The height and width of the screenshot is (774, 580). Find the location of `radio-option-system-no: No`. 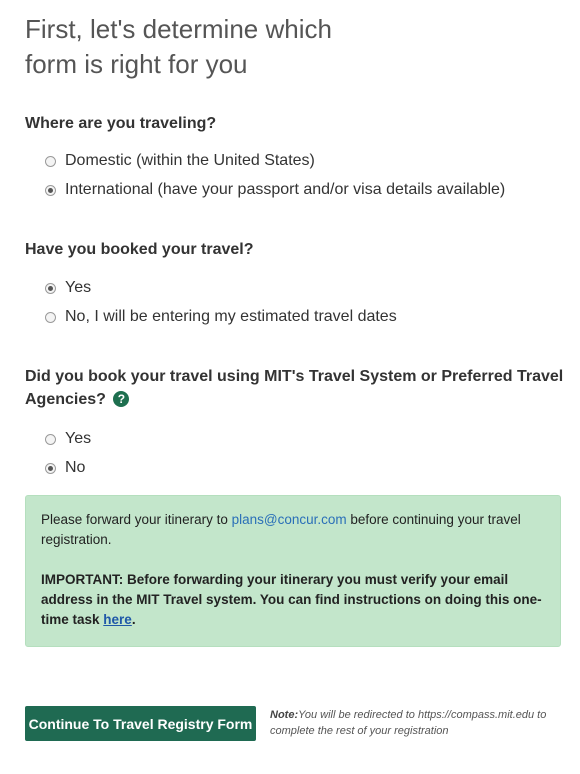

radio-option-system-no: No is located at coordinates (65, 468).